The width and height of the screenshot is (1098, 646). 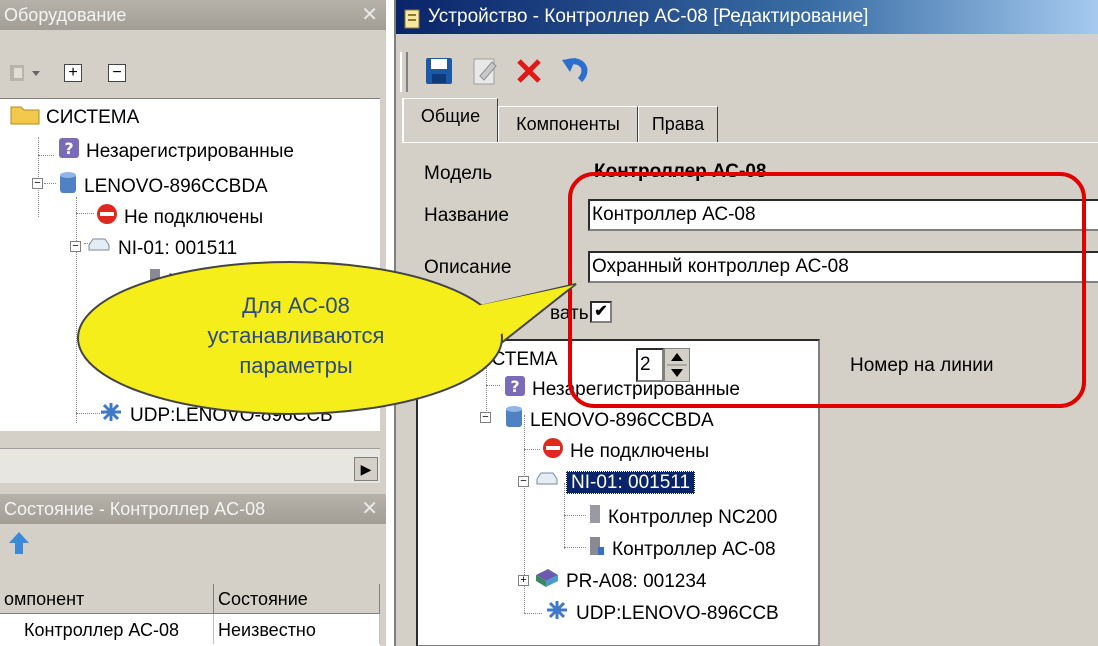 I want to click on tab-bar: Общие Компоненты Права, so click(x=747, y=120).